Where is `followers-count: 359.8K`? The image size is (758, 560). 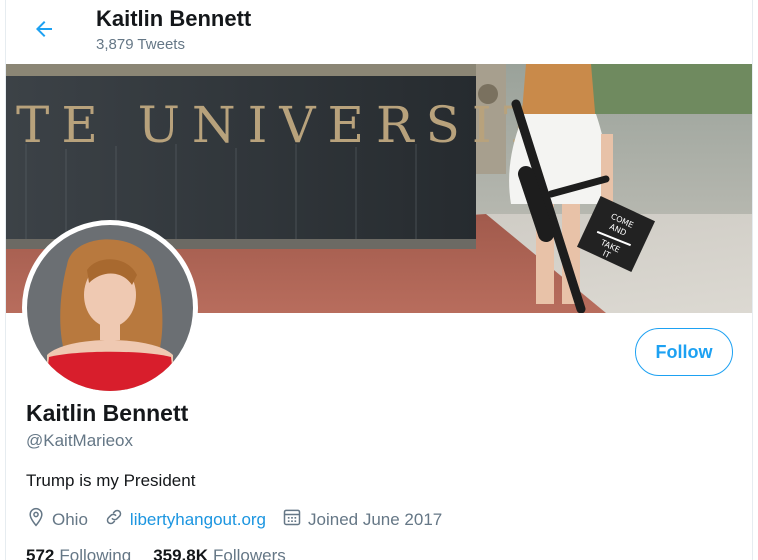 followers-count: 359.8K is located at coordinates (181, 553).